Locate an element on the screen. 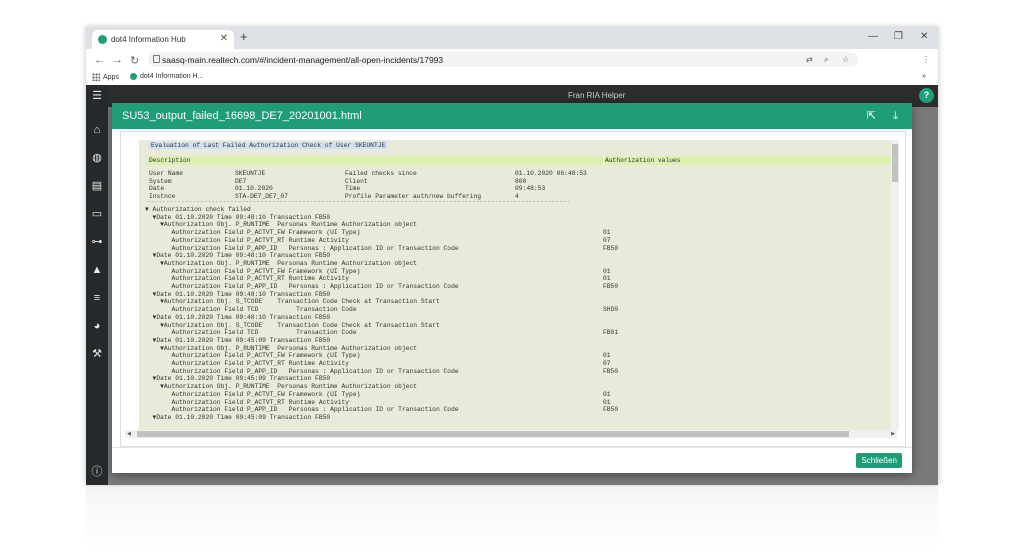  close-window-icon: ✕ is located at coordinates (924, 36).